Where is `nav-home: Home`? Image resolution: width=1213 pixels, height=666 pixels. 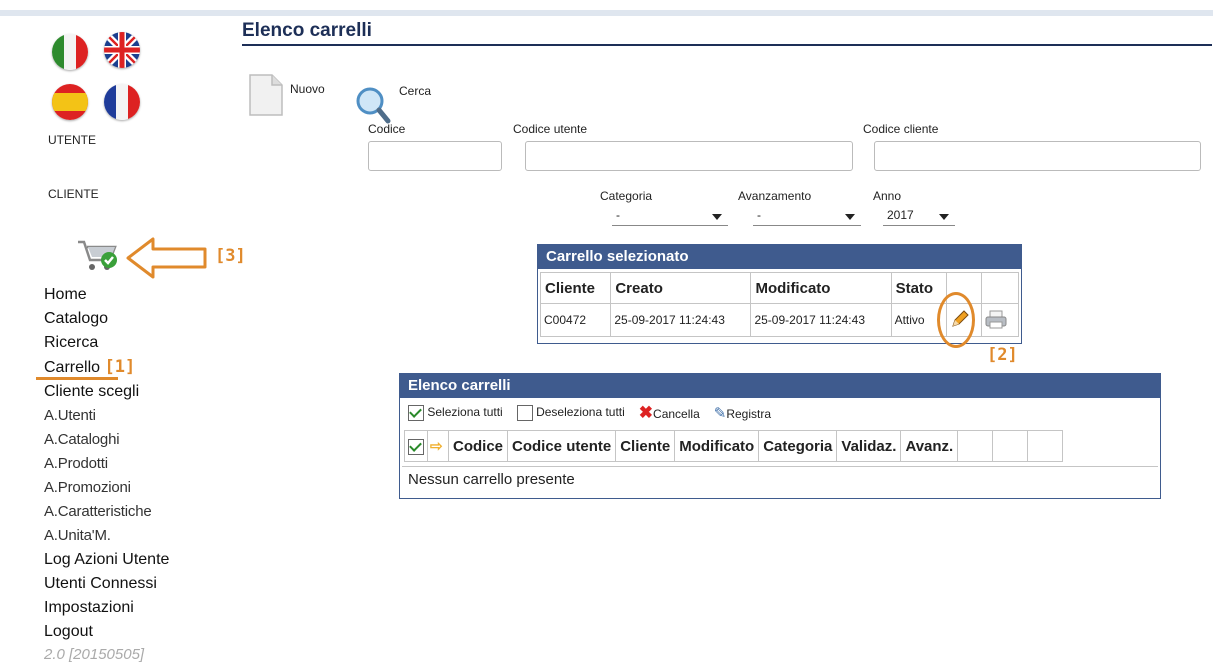
nav-home: Home is located at coordinates (144, 295).